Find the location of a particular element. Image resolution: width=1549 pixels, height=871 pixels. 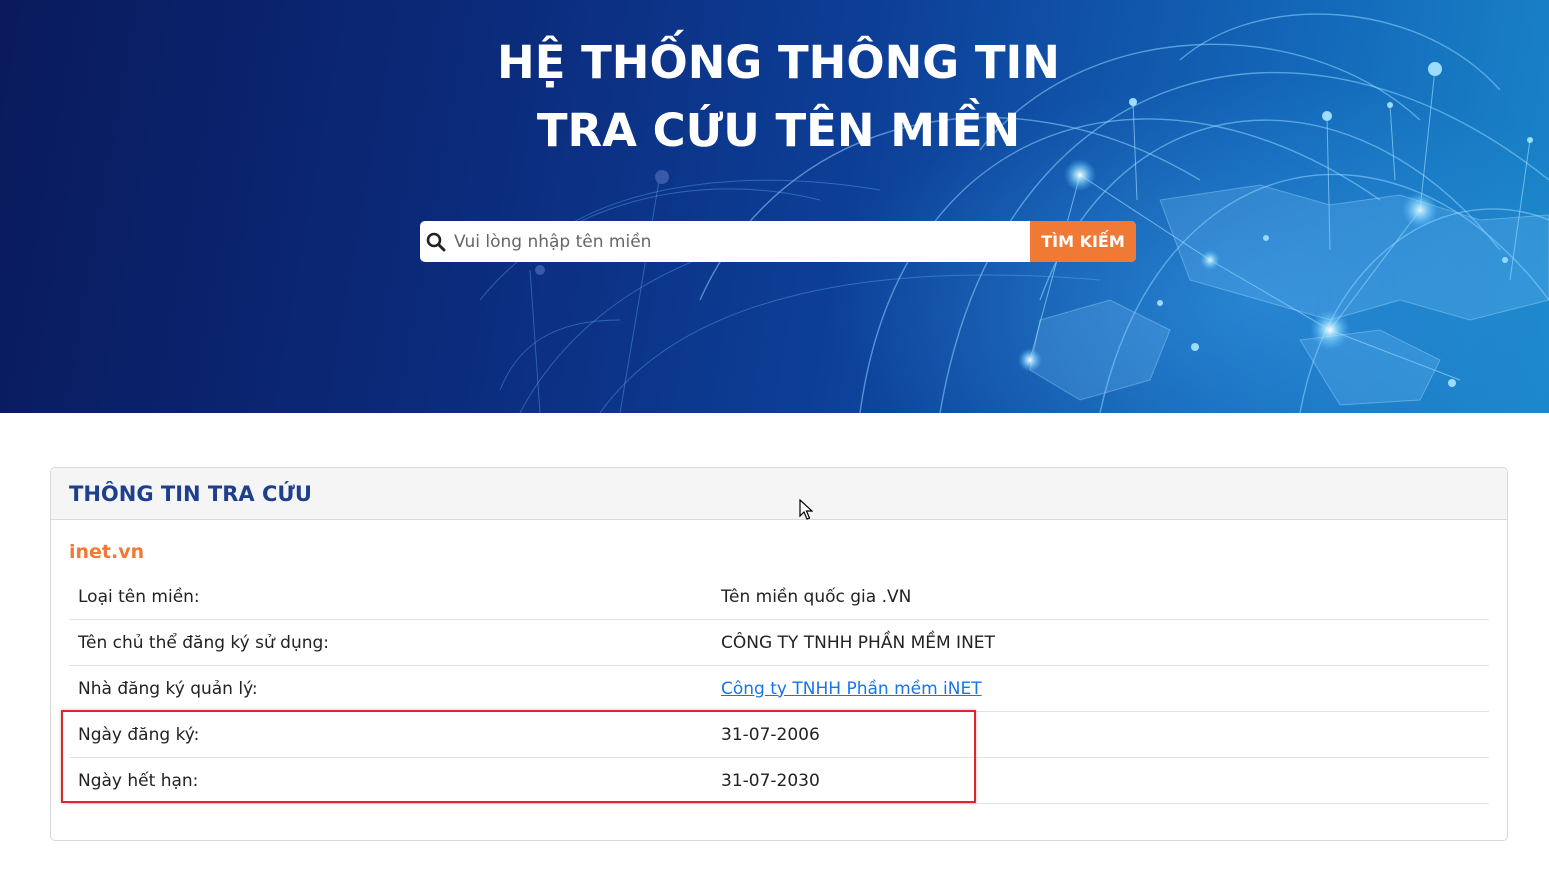

row-value: CÔNG TY TNHH PHẦN MỀM INET is located at coordinates (858, 642).